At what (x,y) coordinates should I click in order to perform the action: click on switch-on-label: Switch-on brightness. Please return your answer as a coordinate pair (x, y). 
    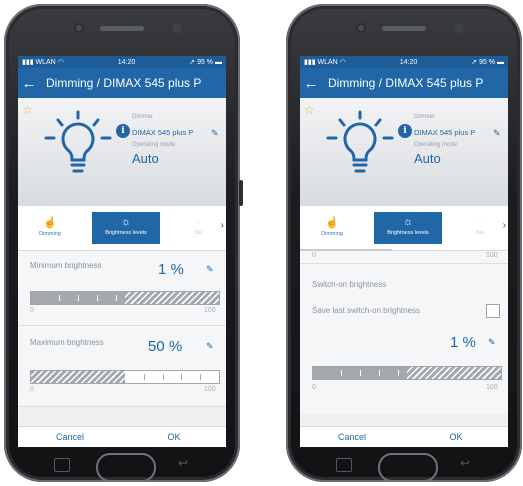
    Looking at the image, I should click on (349, 284).